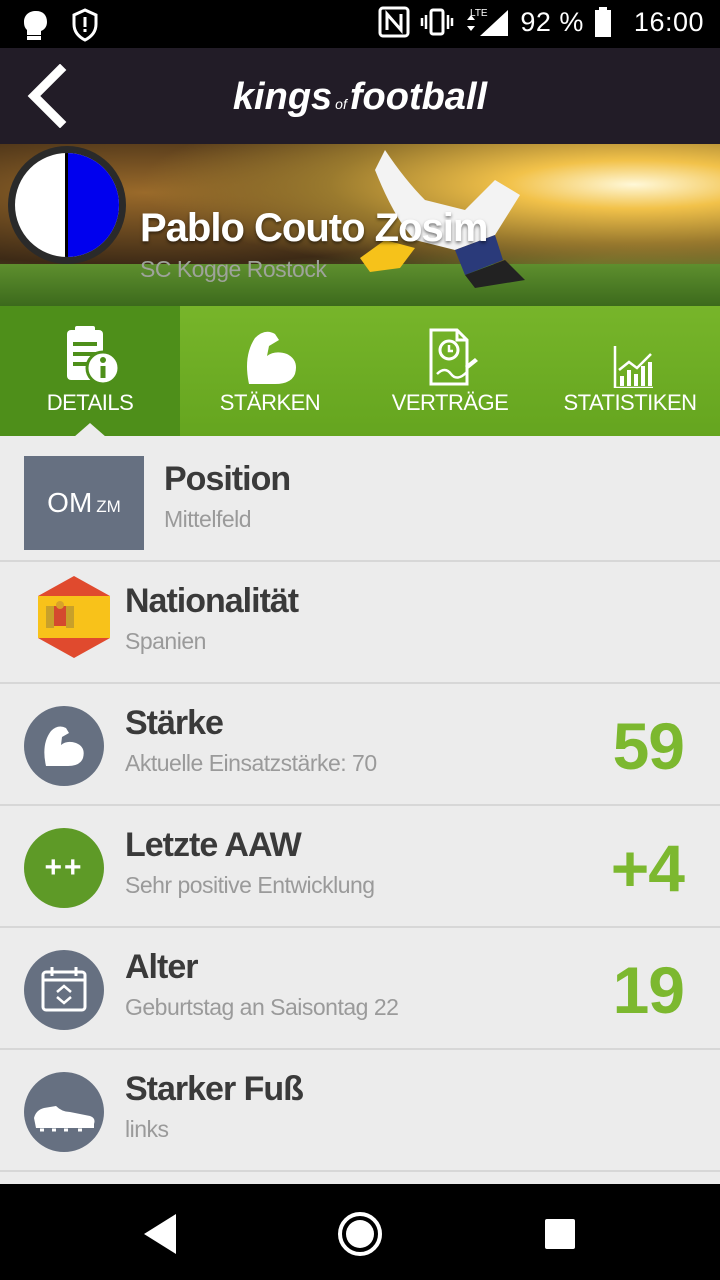 Image resolution: width=720 pixels, height=1280 pixels. I want to click on tab-vertraege: VERTRÄGE, so click(450, 371).